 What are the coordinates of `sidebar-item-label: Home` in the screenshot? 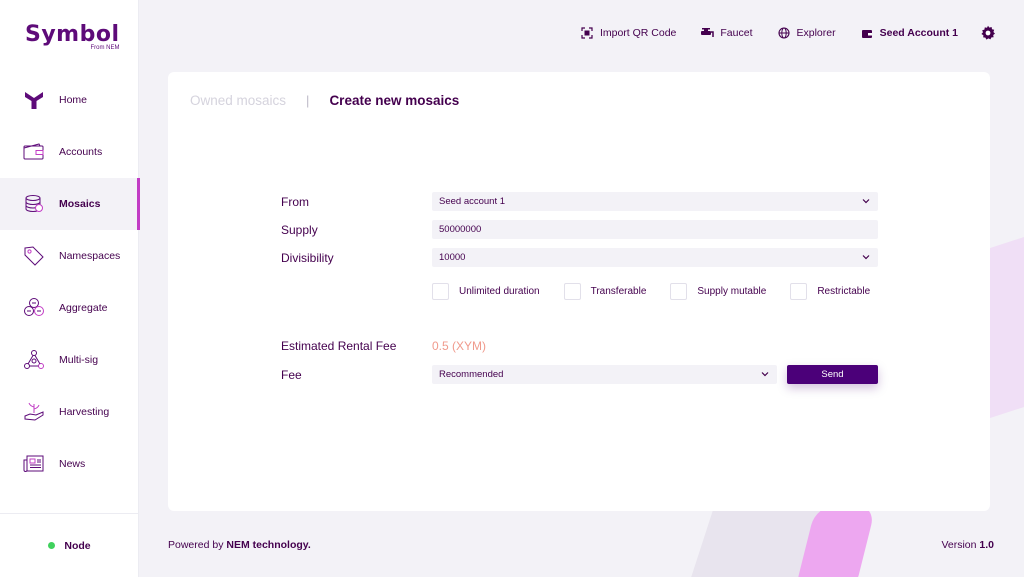 It's located at (73, 100).